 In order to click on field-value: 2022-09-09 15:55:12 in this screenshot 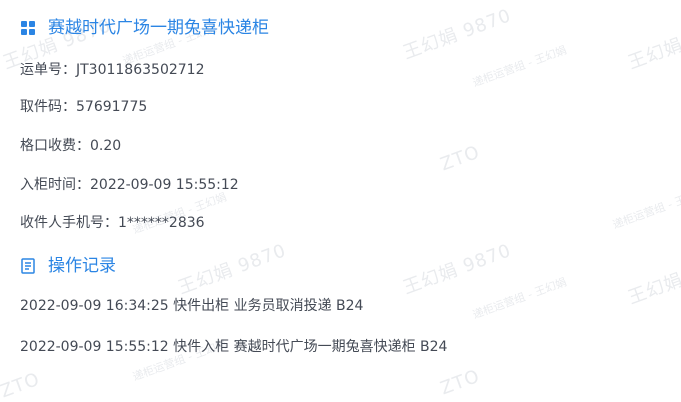, I will do `click(164, 185)`.